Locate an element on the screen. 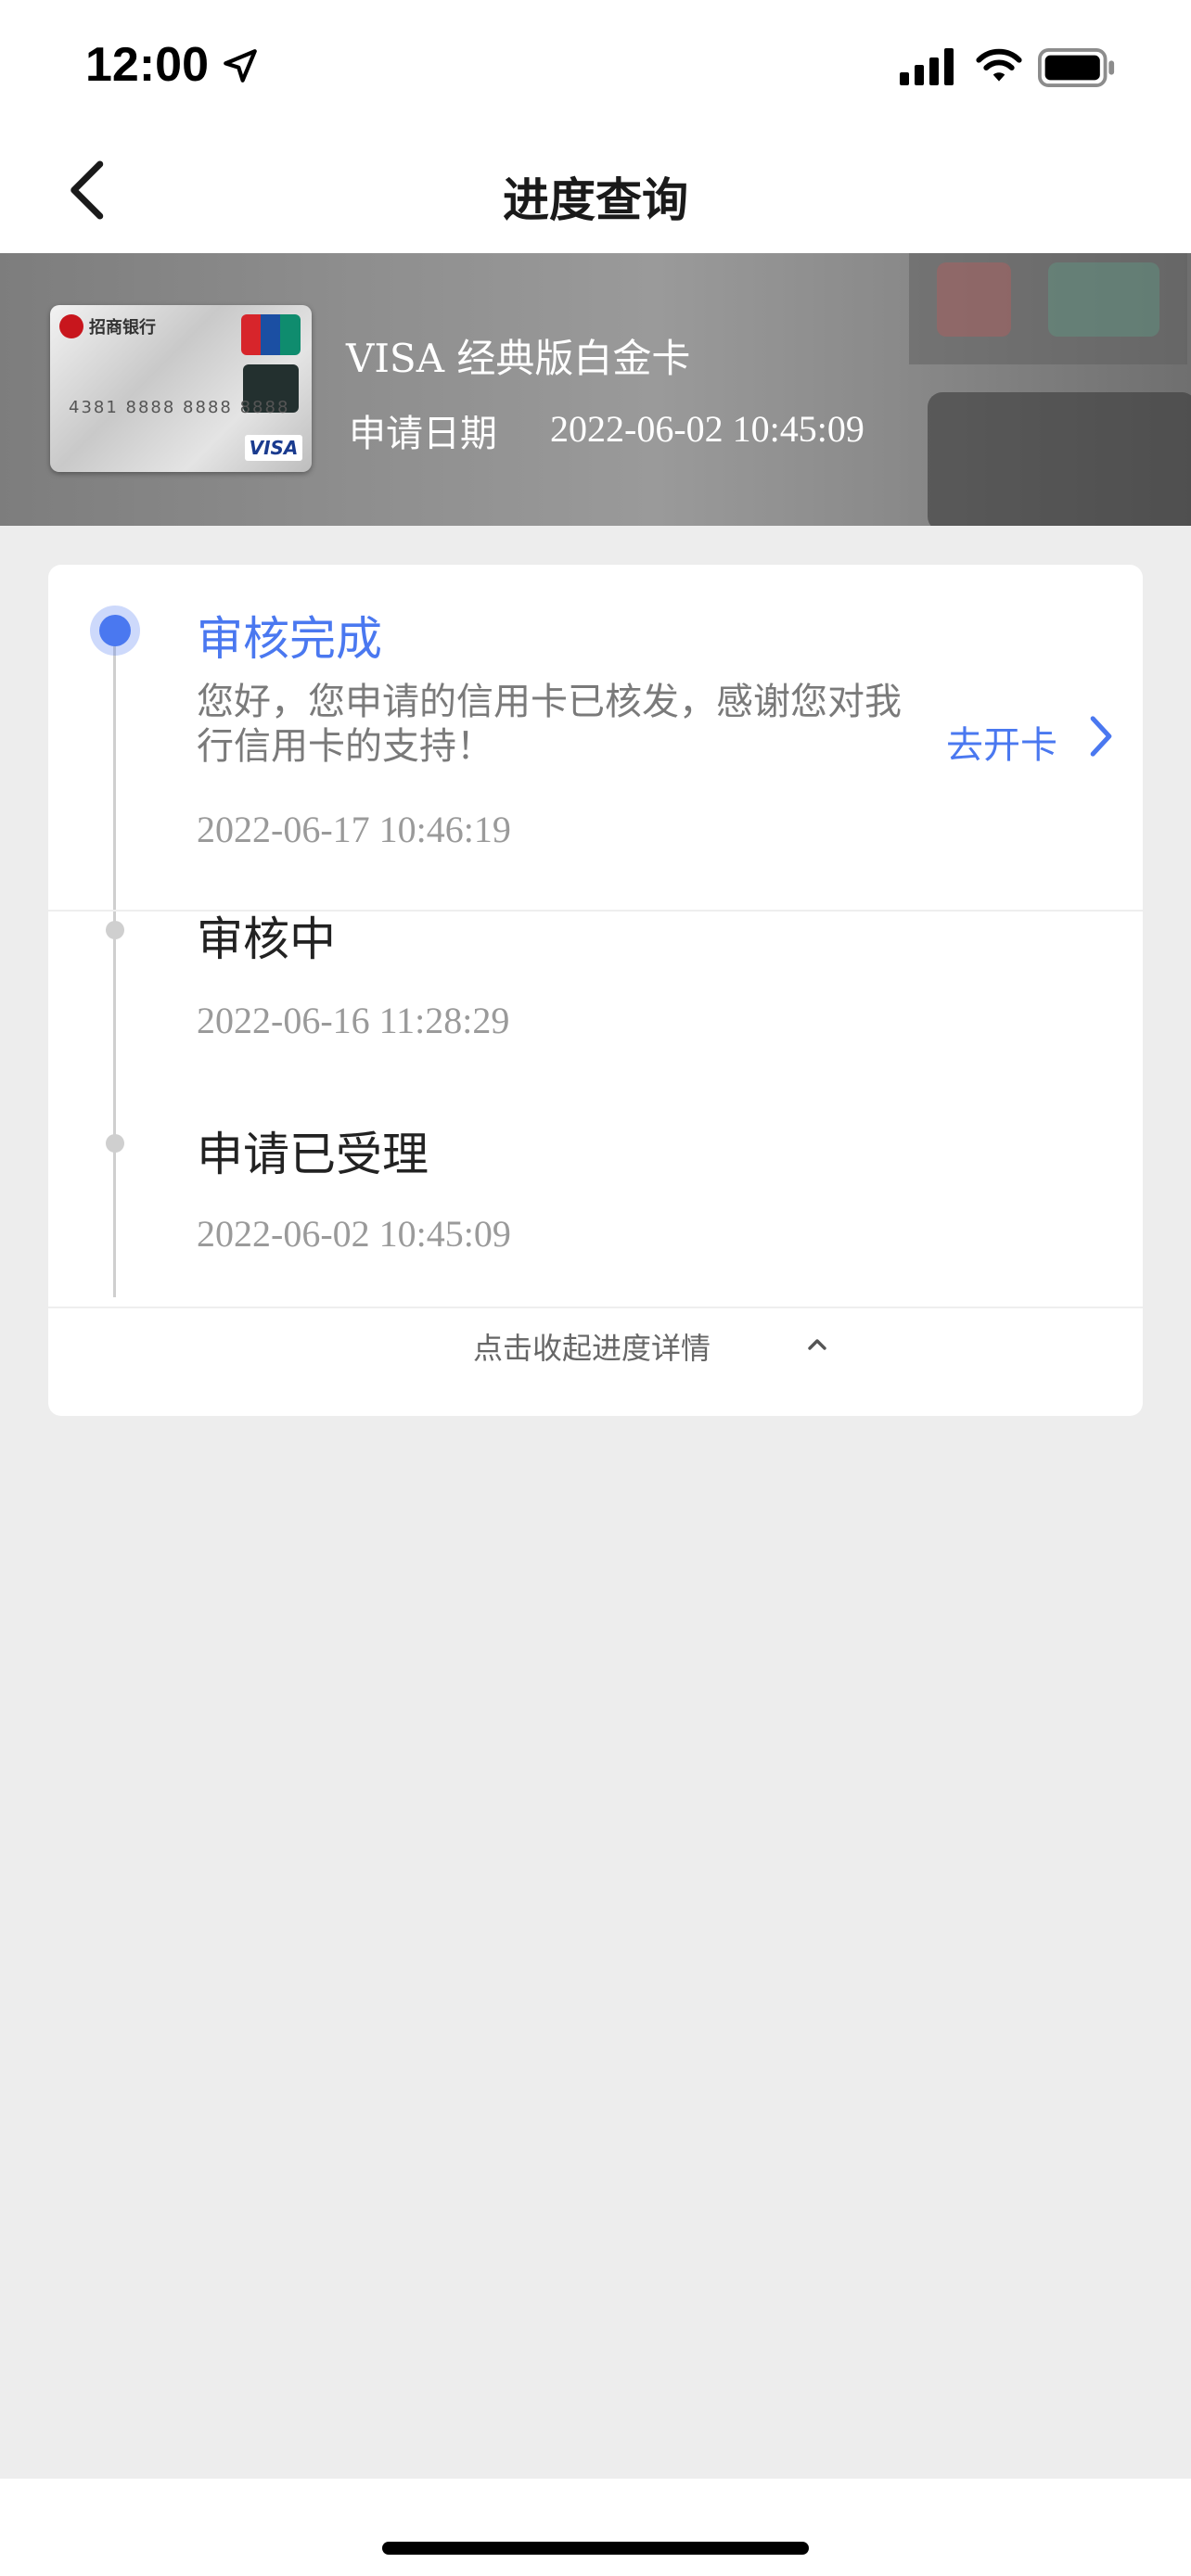 The height and width of the screenshot is (2576, 1191). step-title: 申请已受理 is located at coordinates (313, 1154).